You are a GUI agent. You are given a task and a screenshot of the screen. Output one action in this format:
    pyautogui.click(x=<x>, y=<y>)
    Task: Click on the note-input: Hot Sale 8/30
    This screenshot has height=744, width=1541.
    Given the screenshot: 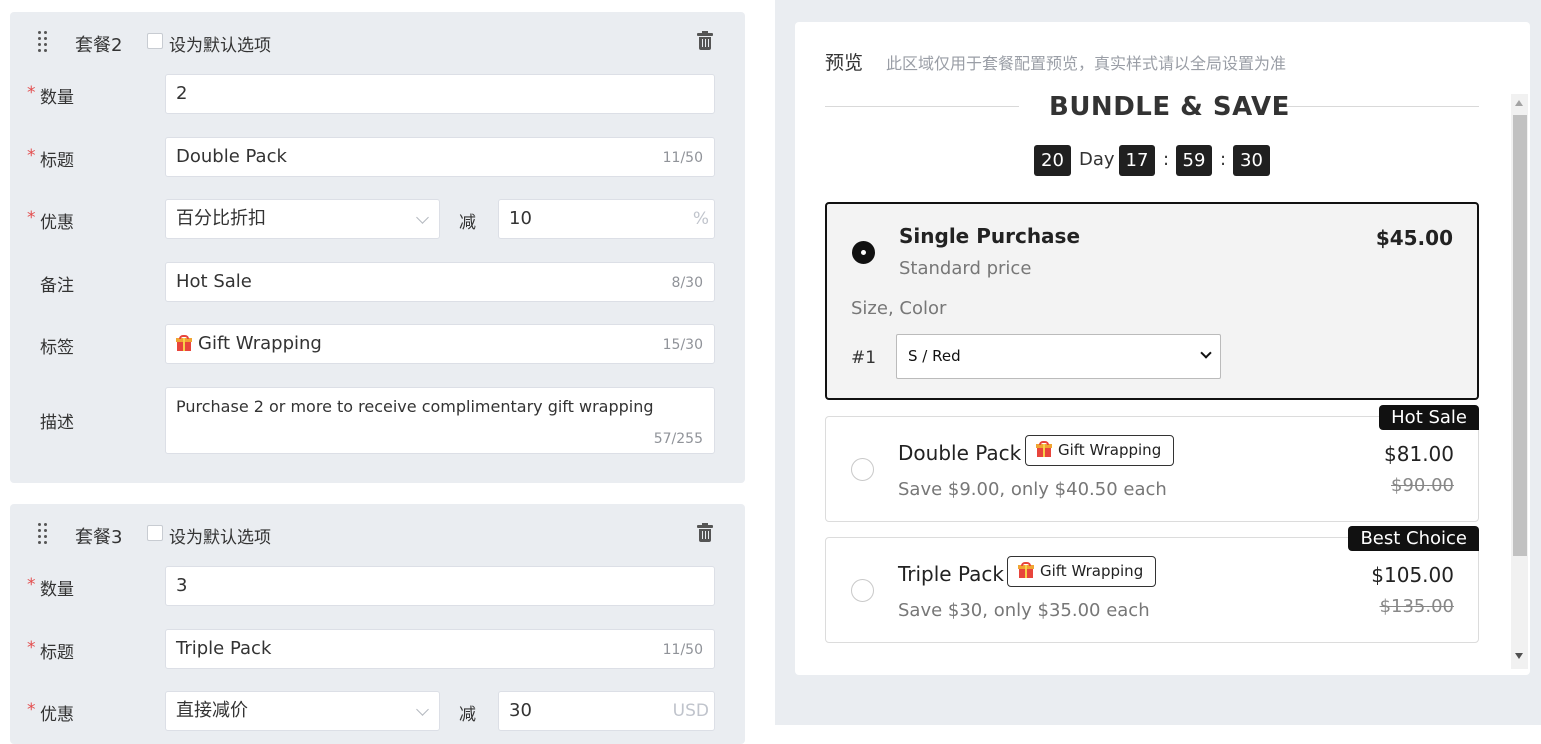 What is the action you would take?
    pyautogui.click(x=440, y=282)
    